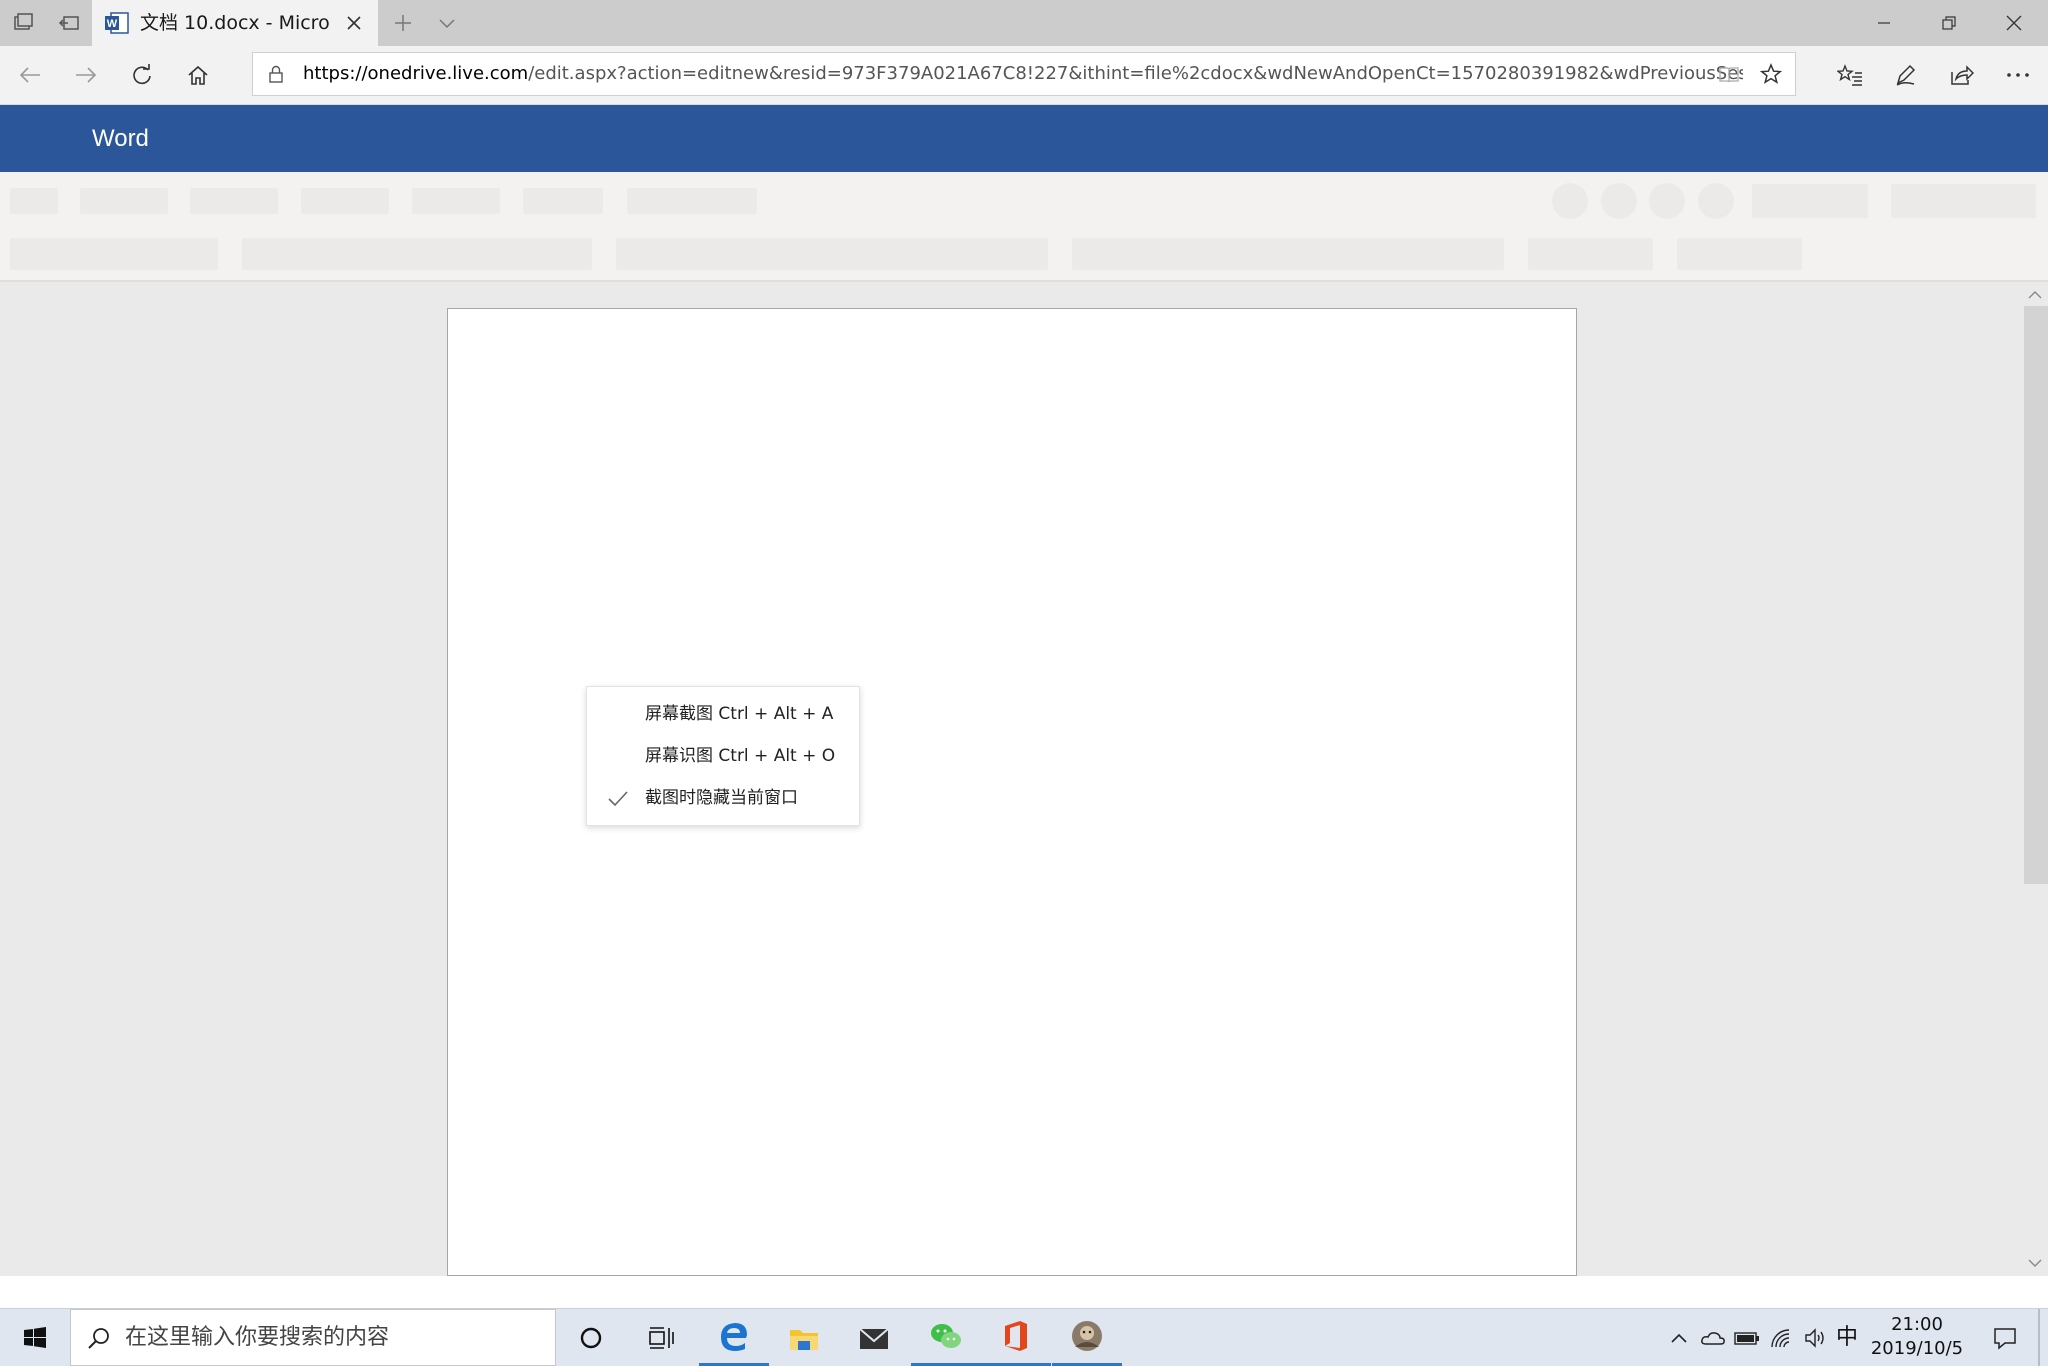 The width and height of the screenshot is (2048, 1366). I want to click on volume-icon, so click(1815, 1337).